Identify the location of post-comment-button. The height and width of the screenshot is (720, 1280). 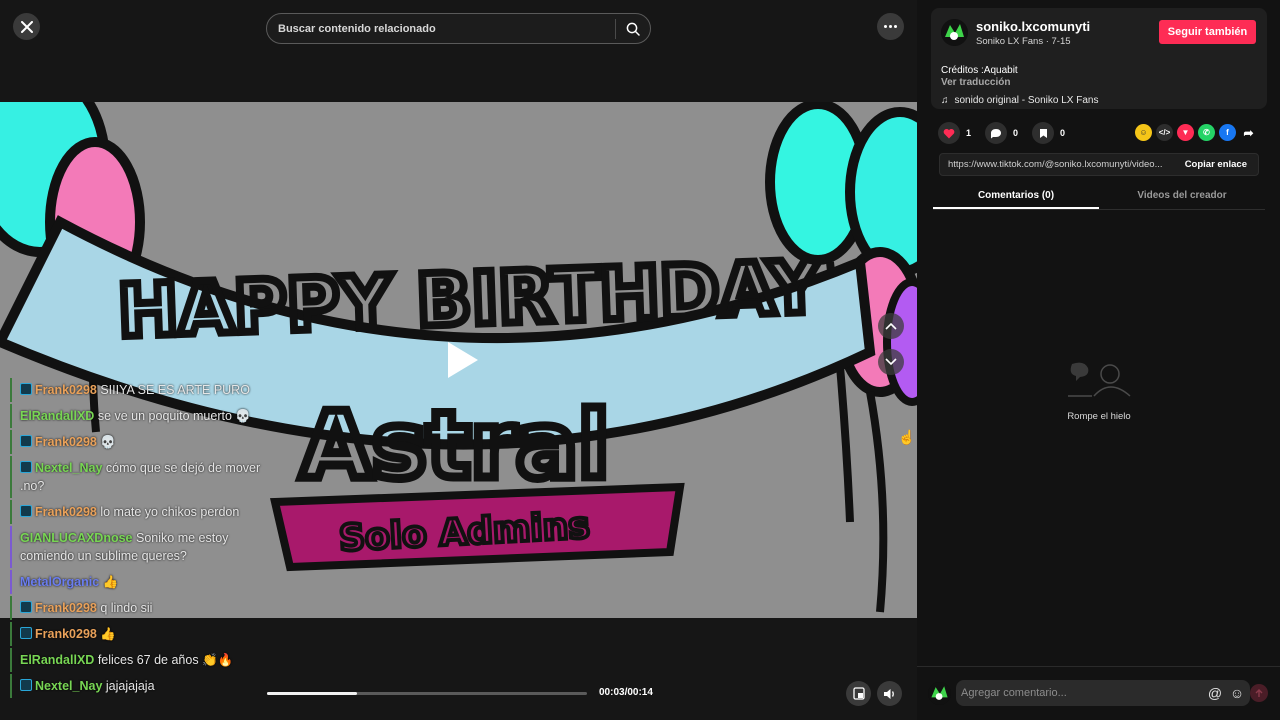
(1259, 693).